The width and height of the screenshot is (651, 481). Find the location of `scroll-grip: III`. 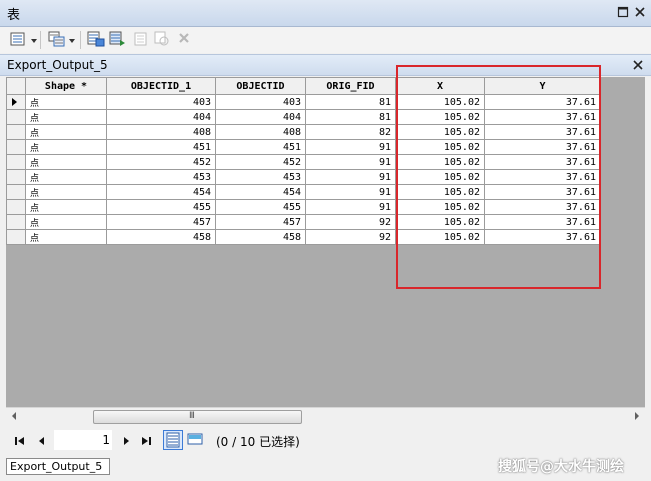

scroll-grip: III is located at coordinates (192, 416).